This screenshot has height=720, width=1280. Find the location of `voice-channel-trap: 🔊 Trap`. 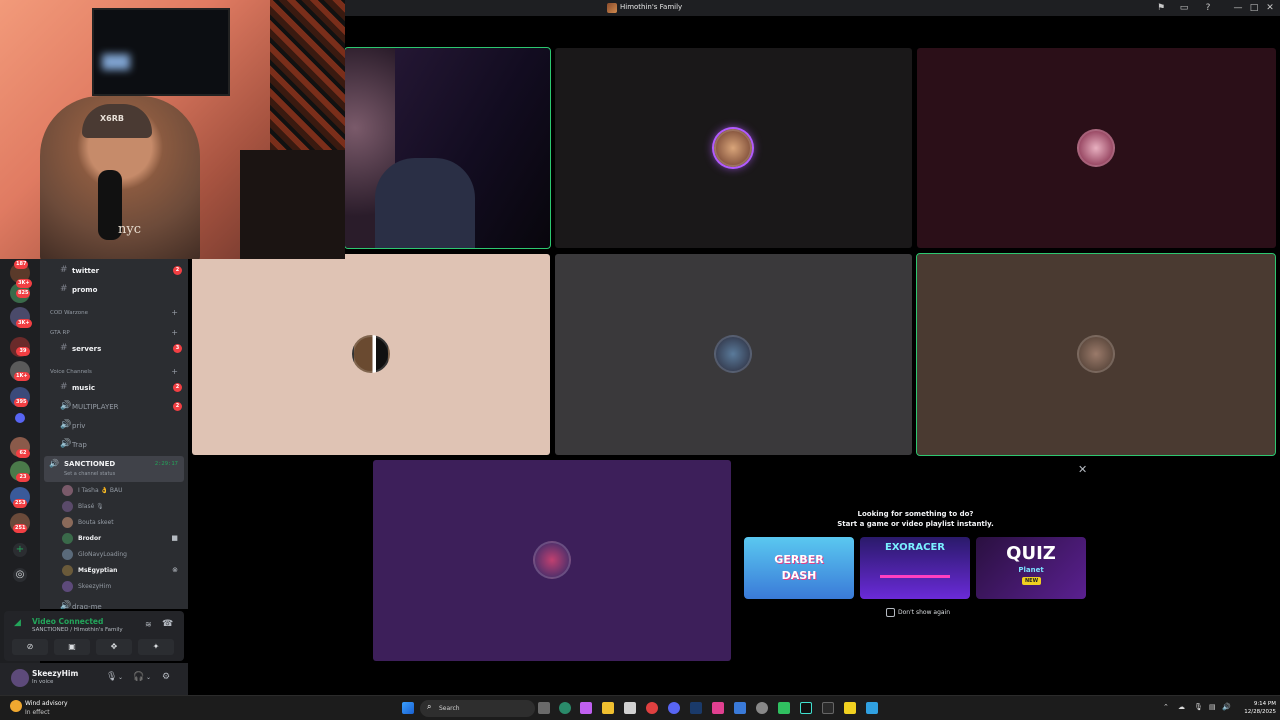

voice-channel-trap: 🔊 Trap is located at coordinates (117, 445).